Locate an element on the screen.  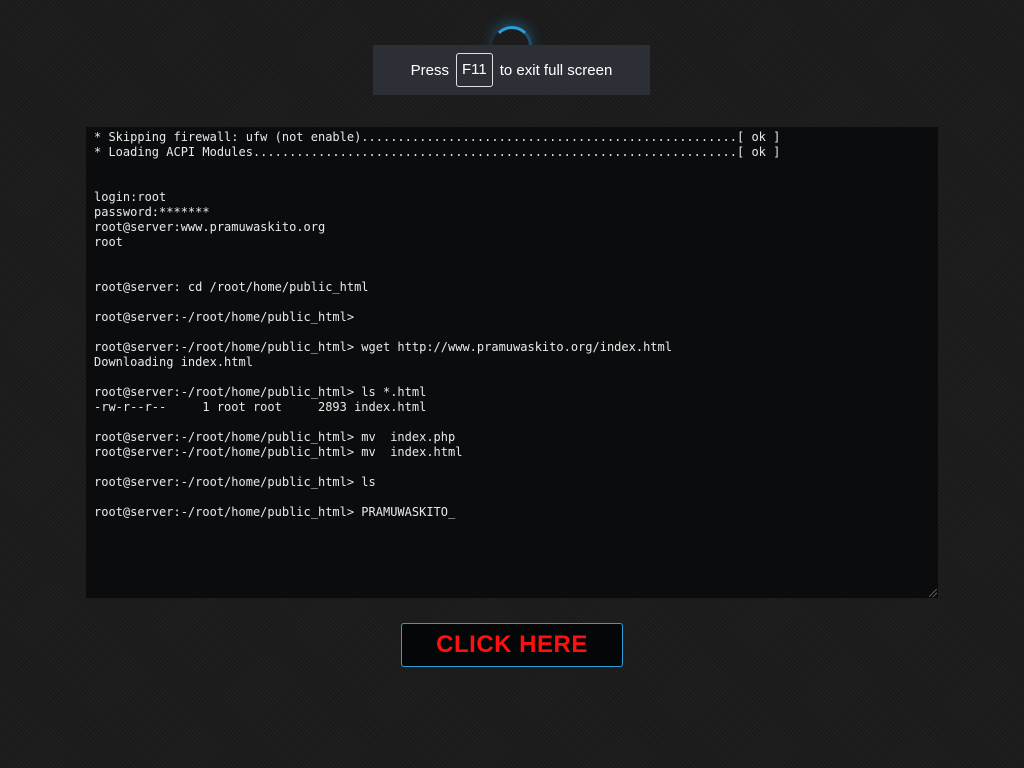
terminal-line: Downloading index.html is located at coordinates (173, 362).